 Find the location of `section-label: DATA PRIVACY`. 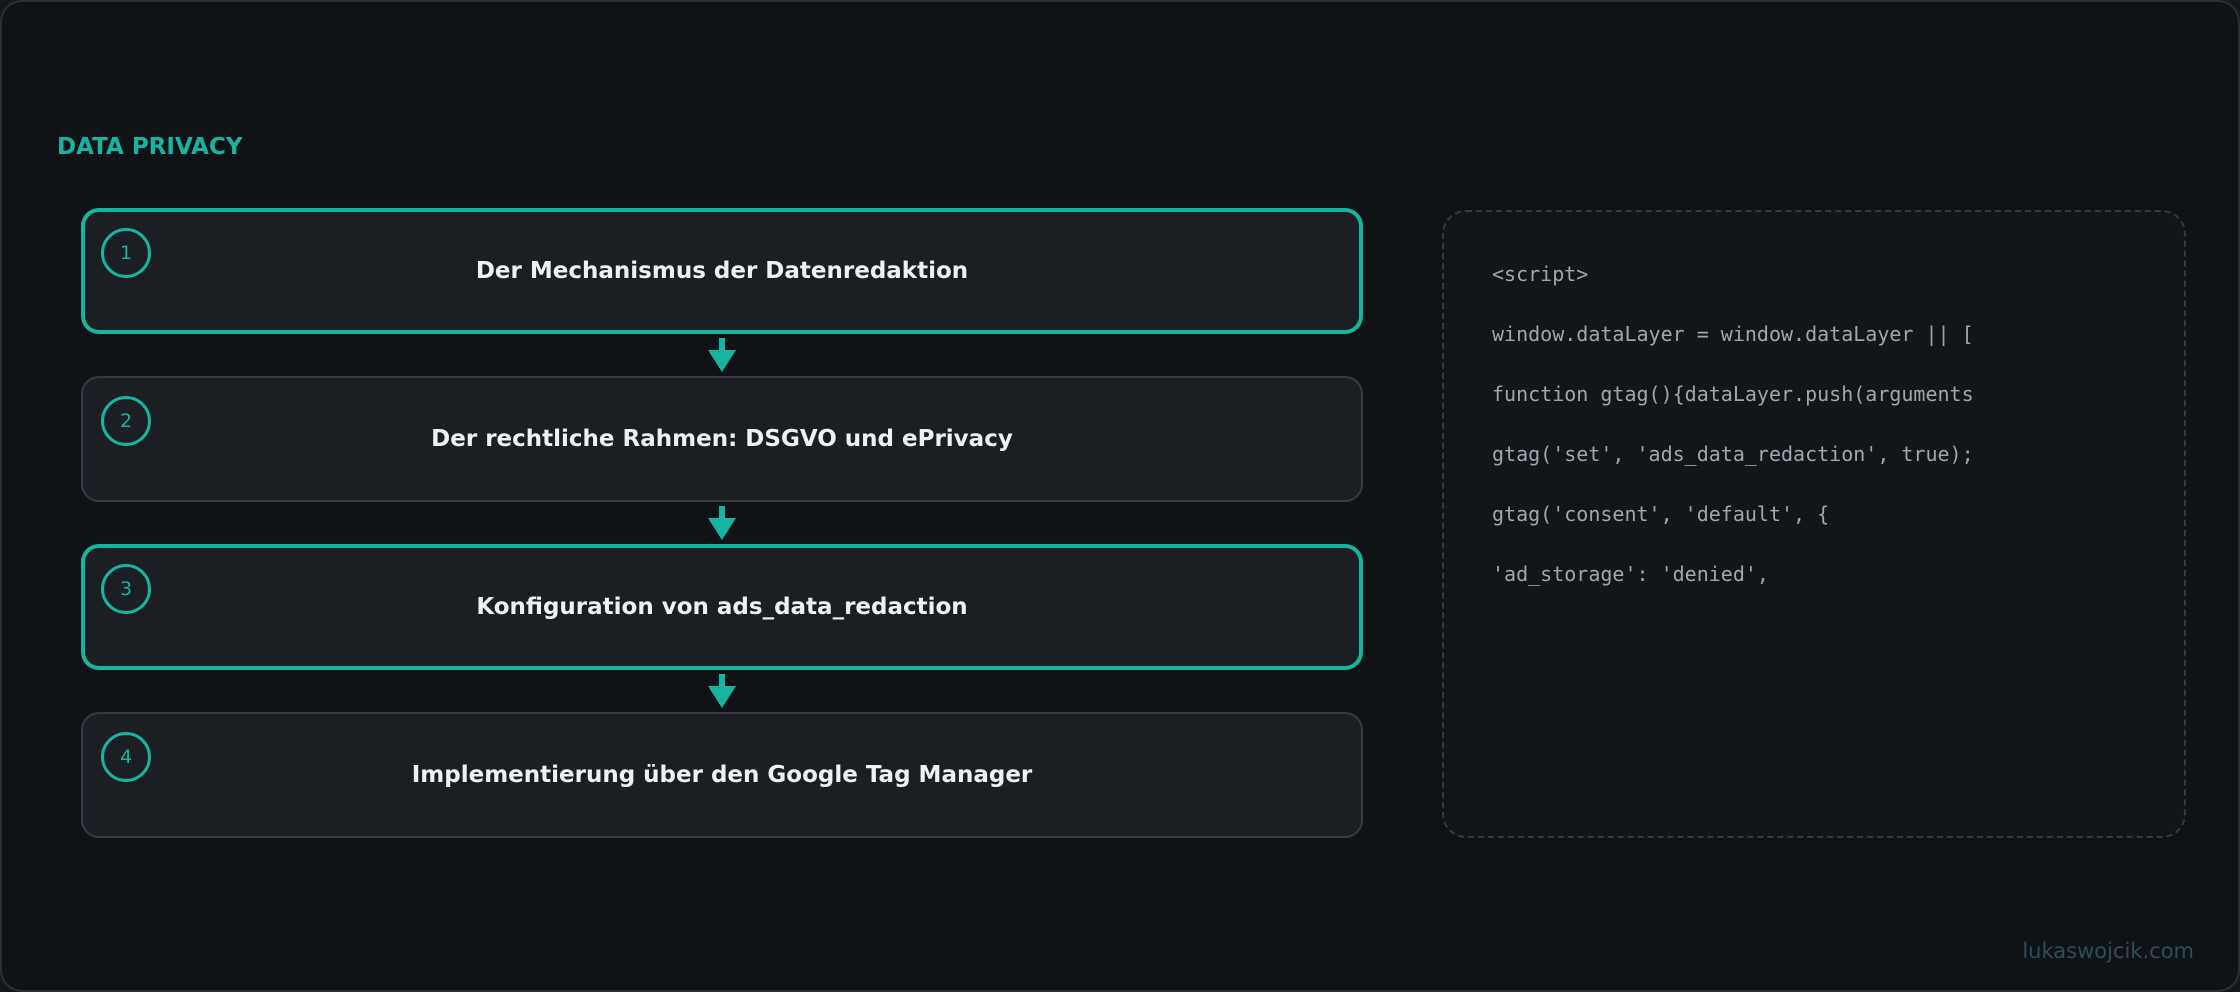

section-label: DATA PRIVACY is located at coordinates (150, 147).